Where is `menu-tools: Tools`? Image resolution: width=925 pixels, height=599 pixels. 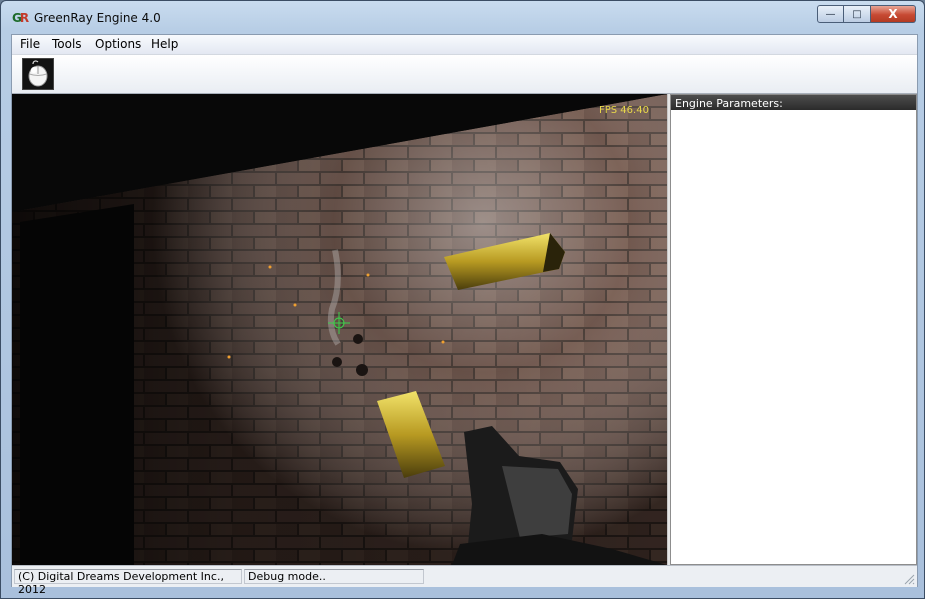
menu-tools: Tools is located at coordinates (67, 44).